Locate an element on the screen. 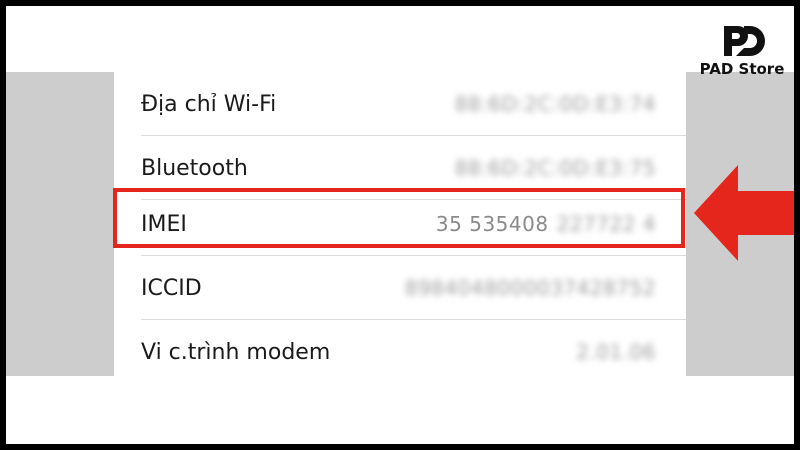 The height and width of the screenshot is (450, 800). settings-row-wifi-address: Địa chỉ Wi-Fi 88:6D:2C:0D:E3:74 is located at coordinates (400, 104).